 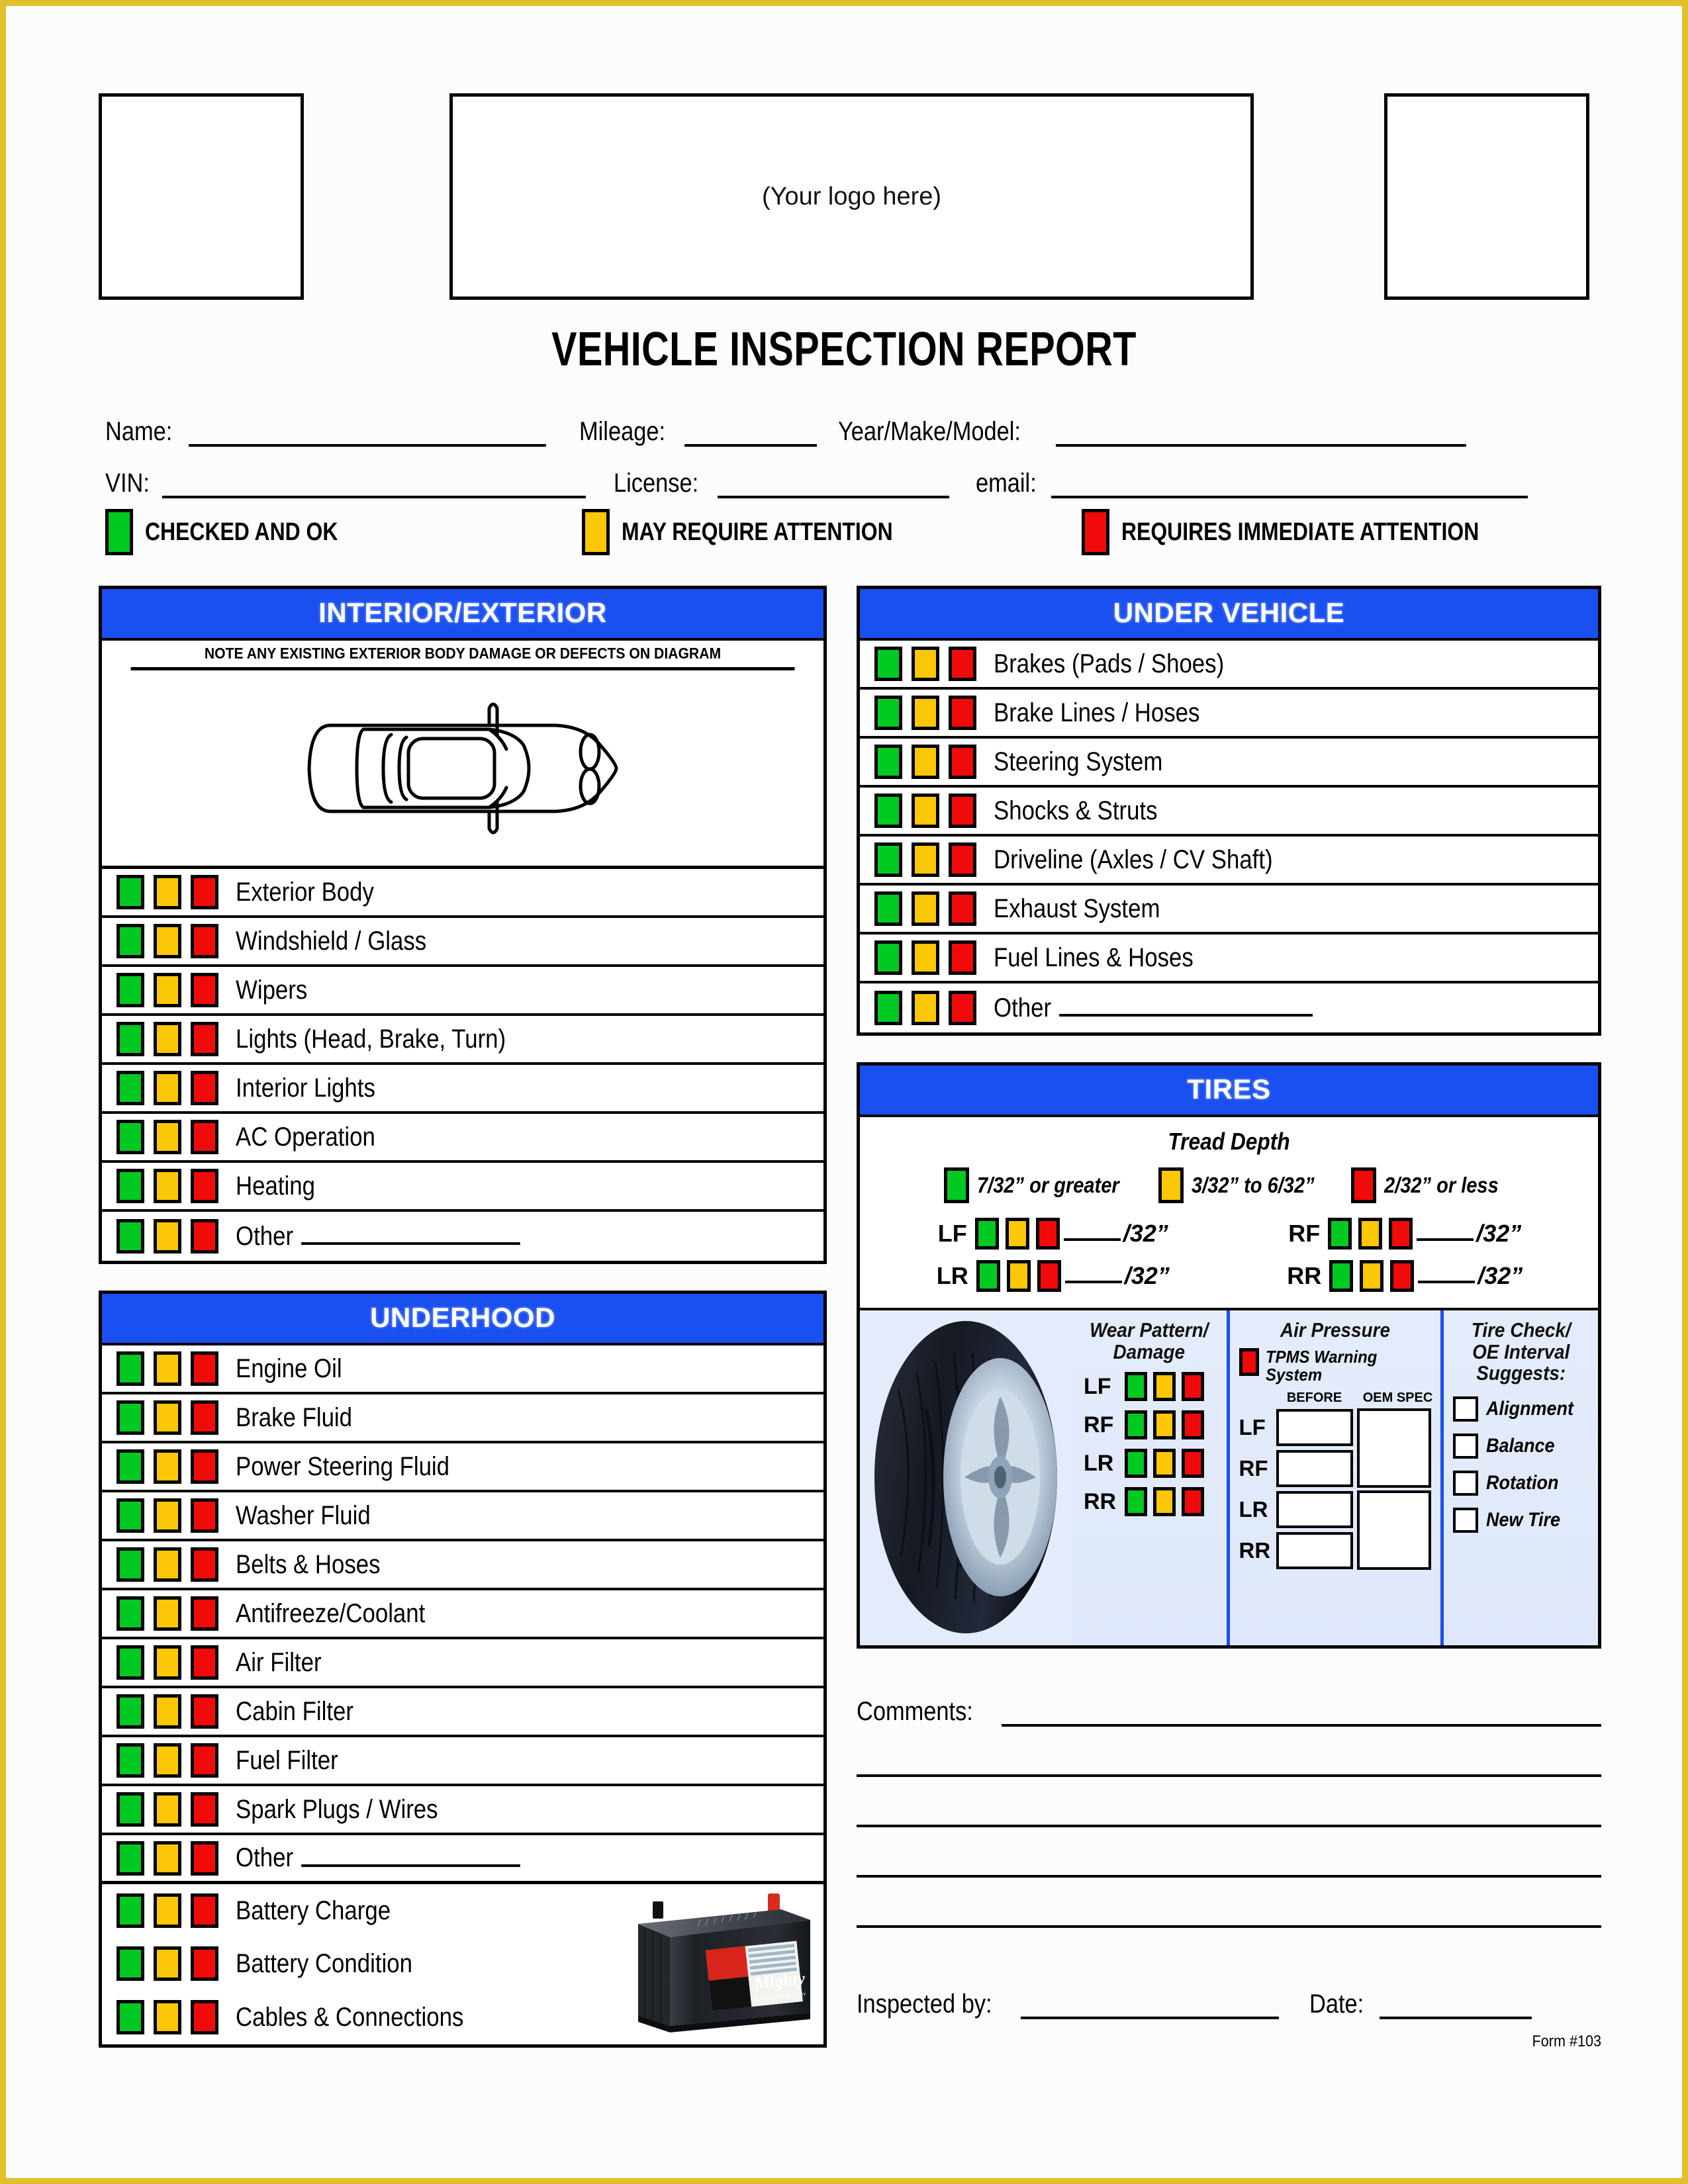 What do you see at coordinates (1522, 1483) in the screenshot?
I see `suggestion-rotation: Rotation` at bounding box center [1522, 1483].